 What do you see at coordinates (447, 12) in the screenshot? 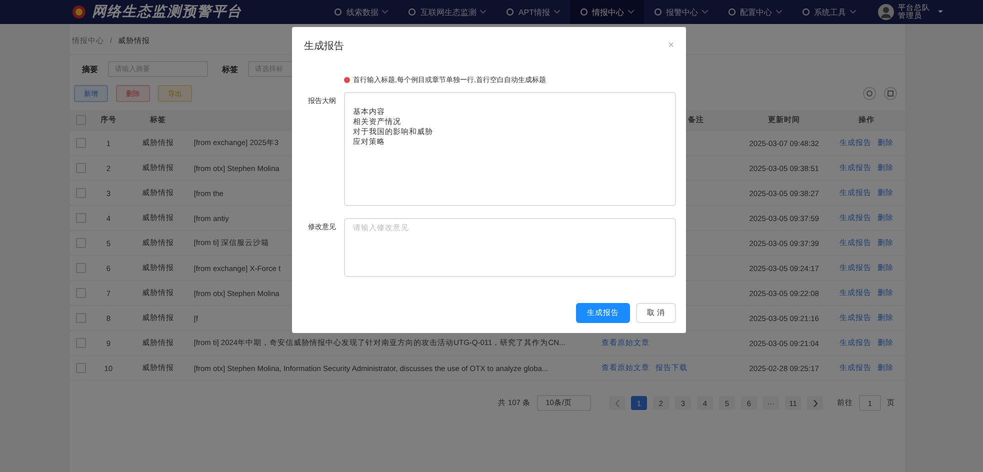
I see `nav-tab: 互联网生态监测` at bounding box center [447, 12].